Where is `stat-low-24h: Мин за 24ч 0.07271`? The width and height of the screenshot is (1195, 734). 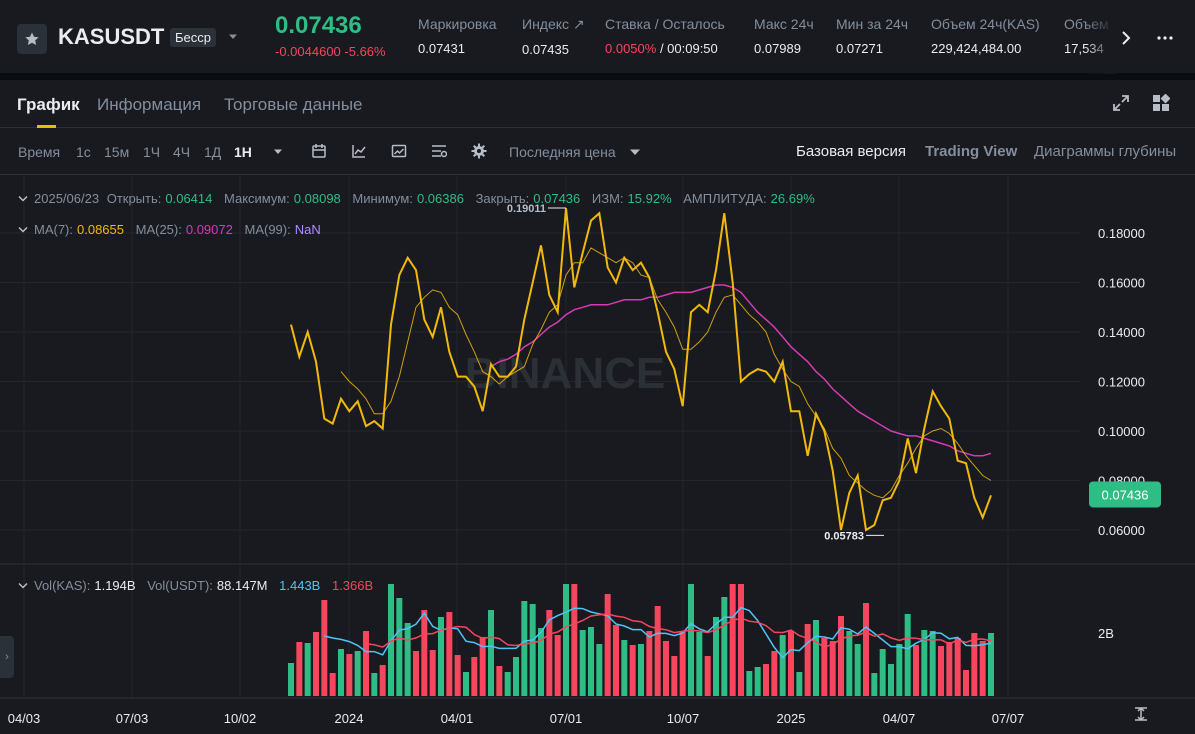 stat-low-24h: Мин за 24ч 0.07271 is located at coordinates (872, 36).